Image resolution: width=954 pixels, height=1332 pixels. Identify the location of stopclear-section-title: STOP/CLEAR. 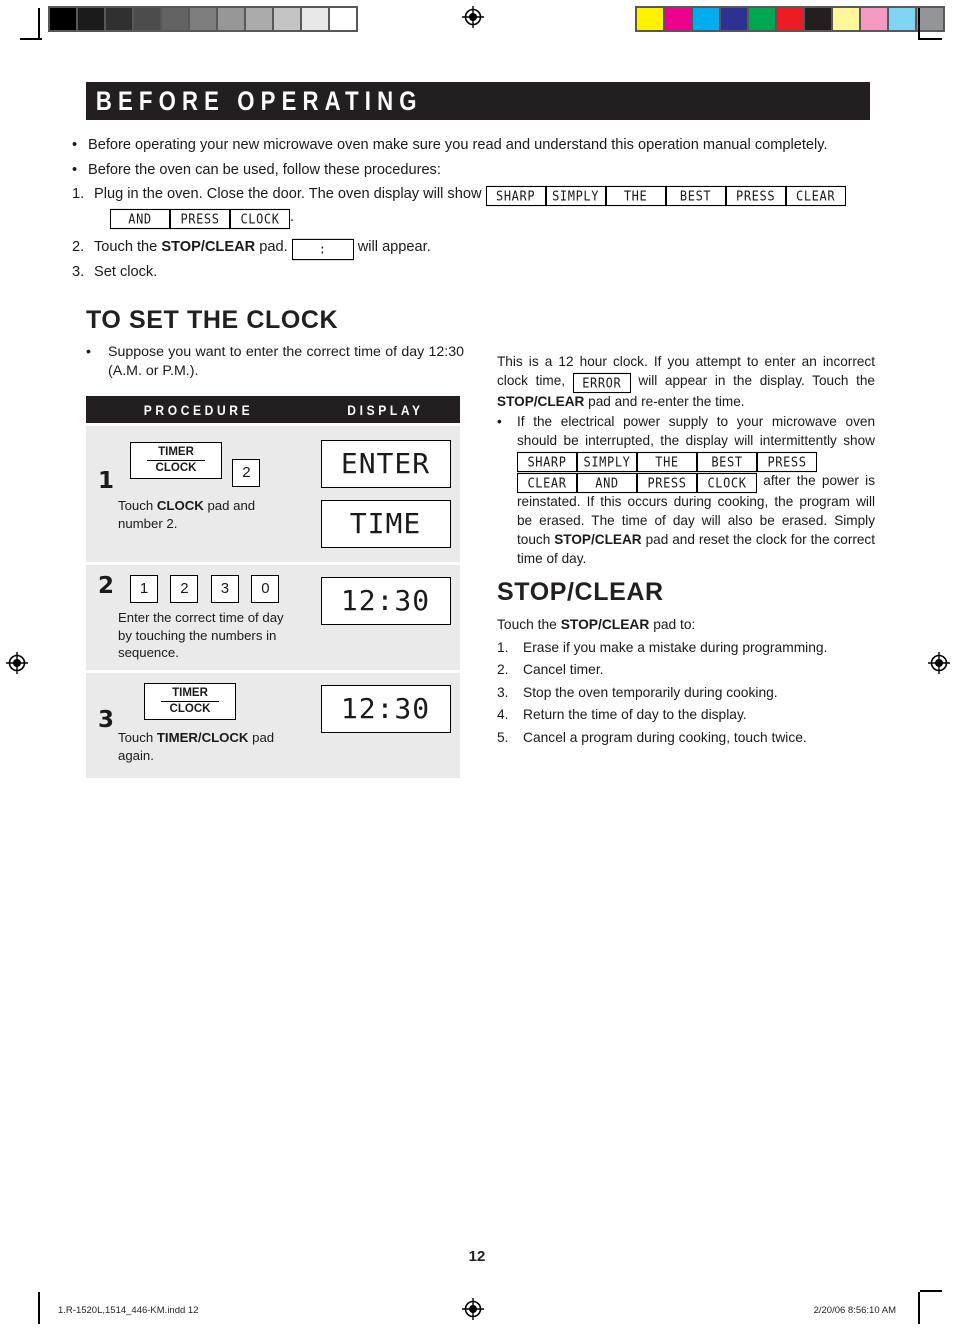
(580, 592).